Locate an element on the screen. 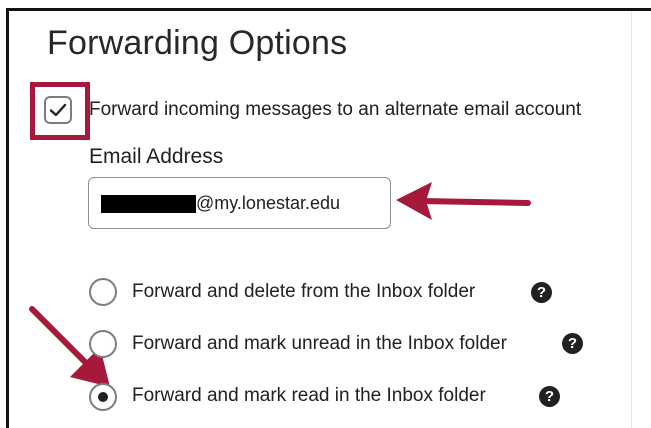 The image size is (651, 428). radio-forward-mark-read is located at coordinates (103, 397).